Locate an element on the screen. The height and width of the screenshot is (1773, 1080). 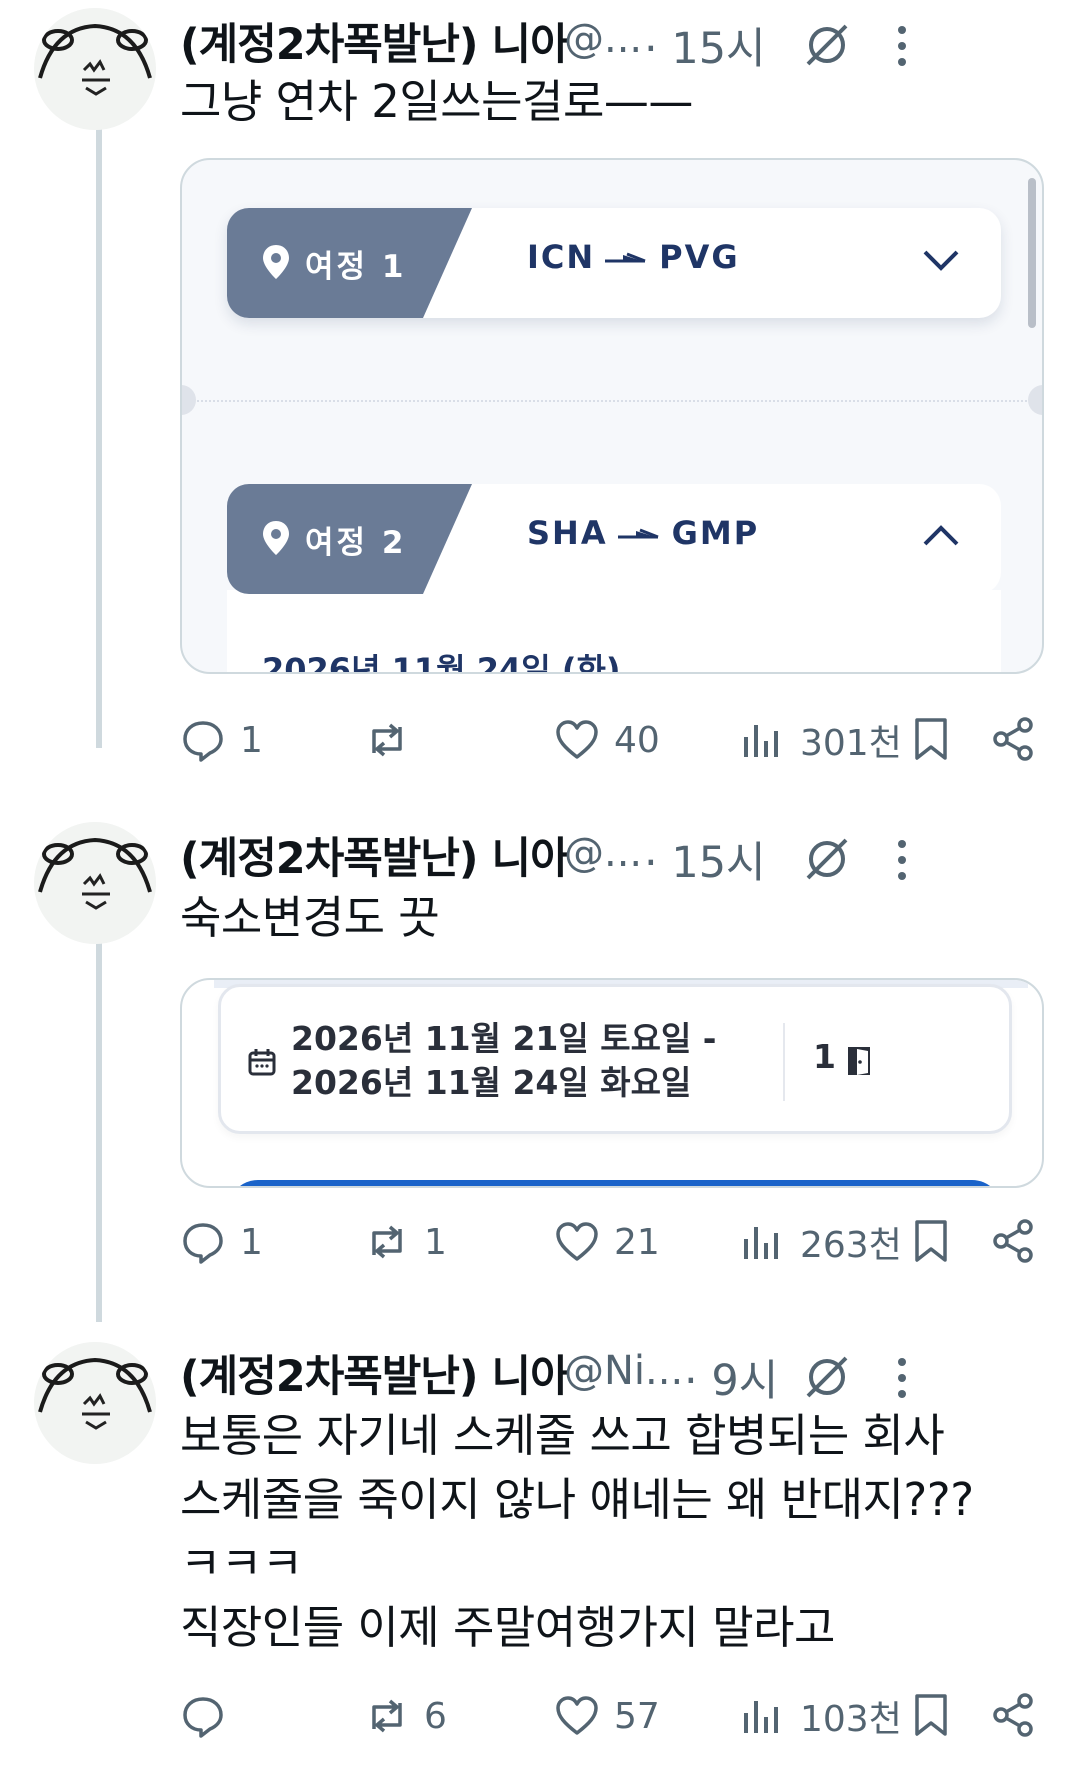
route: SHA GMP is located at coordinates (643, 533).